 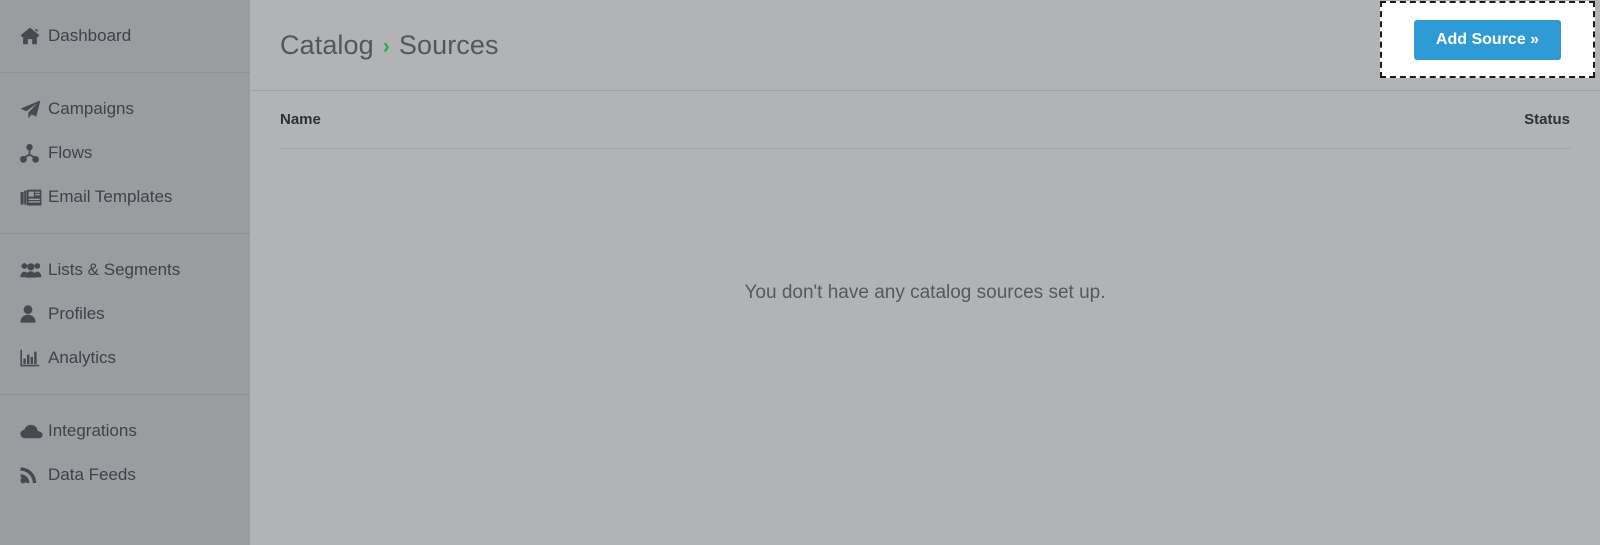 What do you see at coordinates (125, 358) in the screenshot?
I see `sidebar-item-analytics: Analytics` at bounding box center [125, 358].